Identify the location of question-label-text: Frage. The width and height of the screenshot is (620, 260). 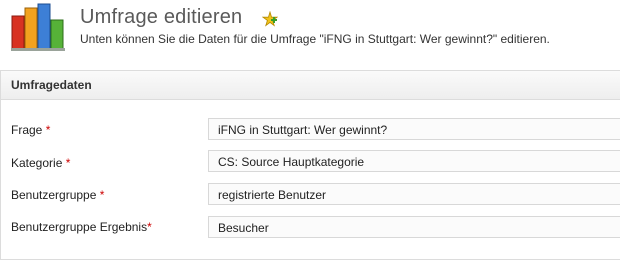
(27, 130).